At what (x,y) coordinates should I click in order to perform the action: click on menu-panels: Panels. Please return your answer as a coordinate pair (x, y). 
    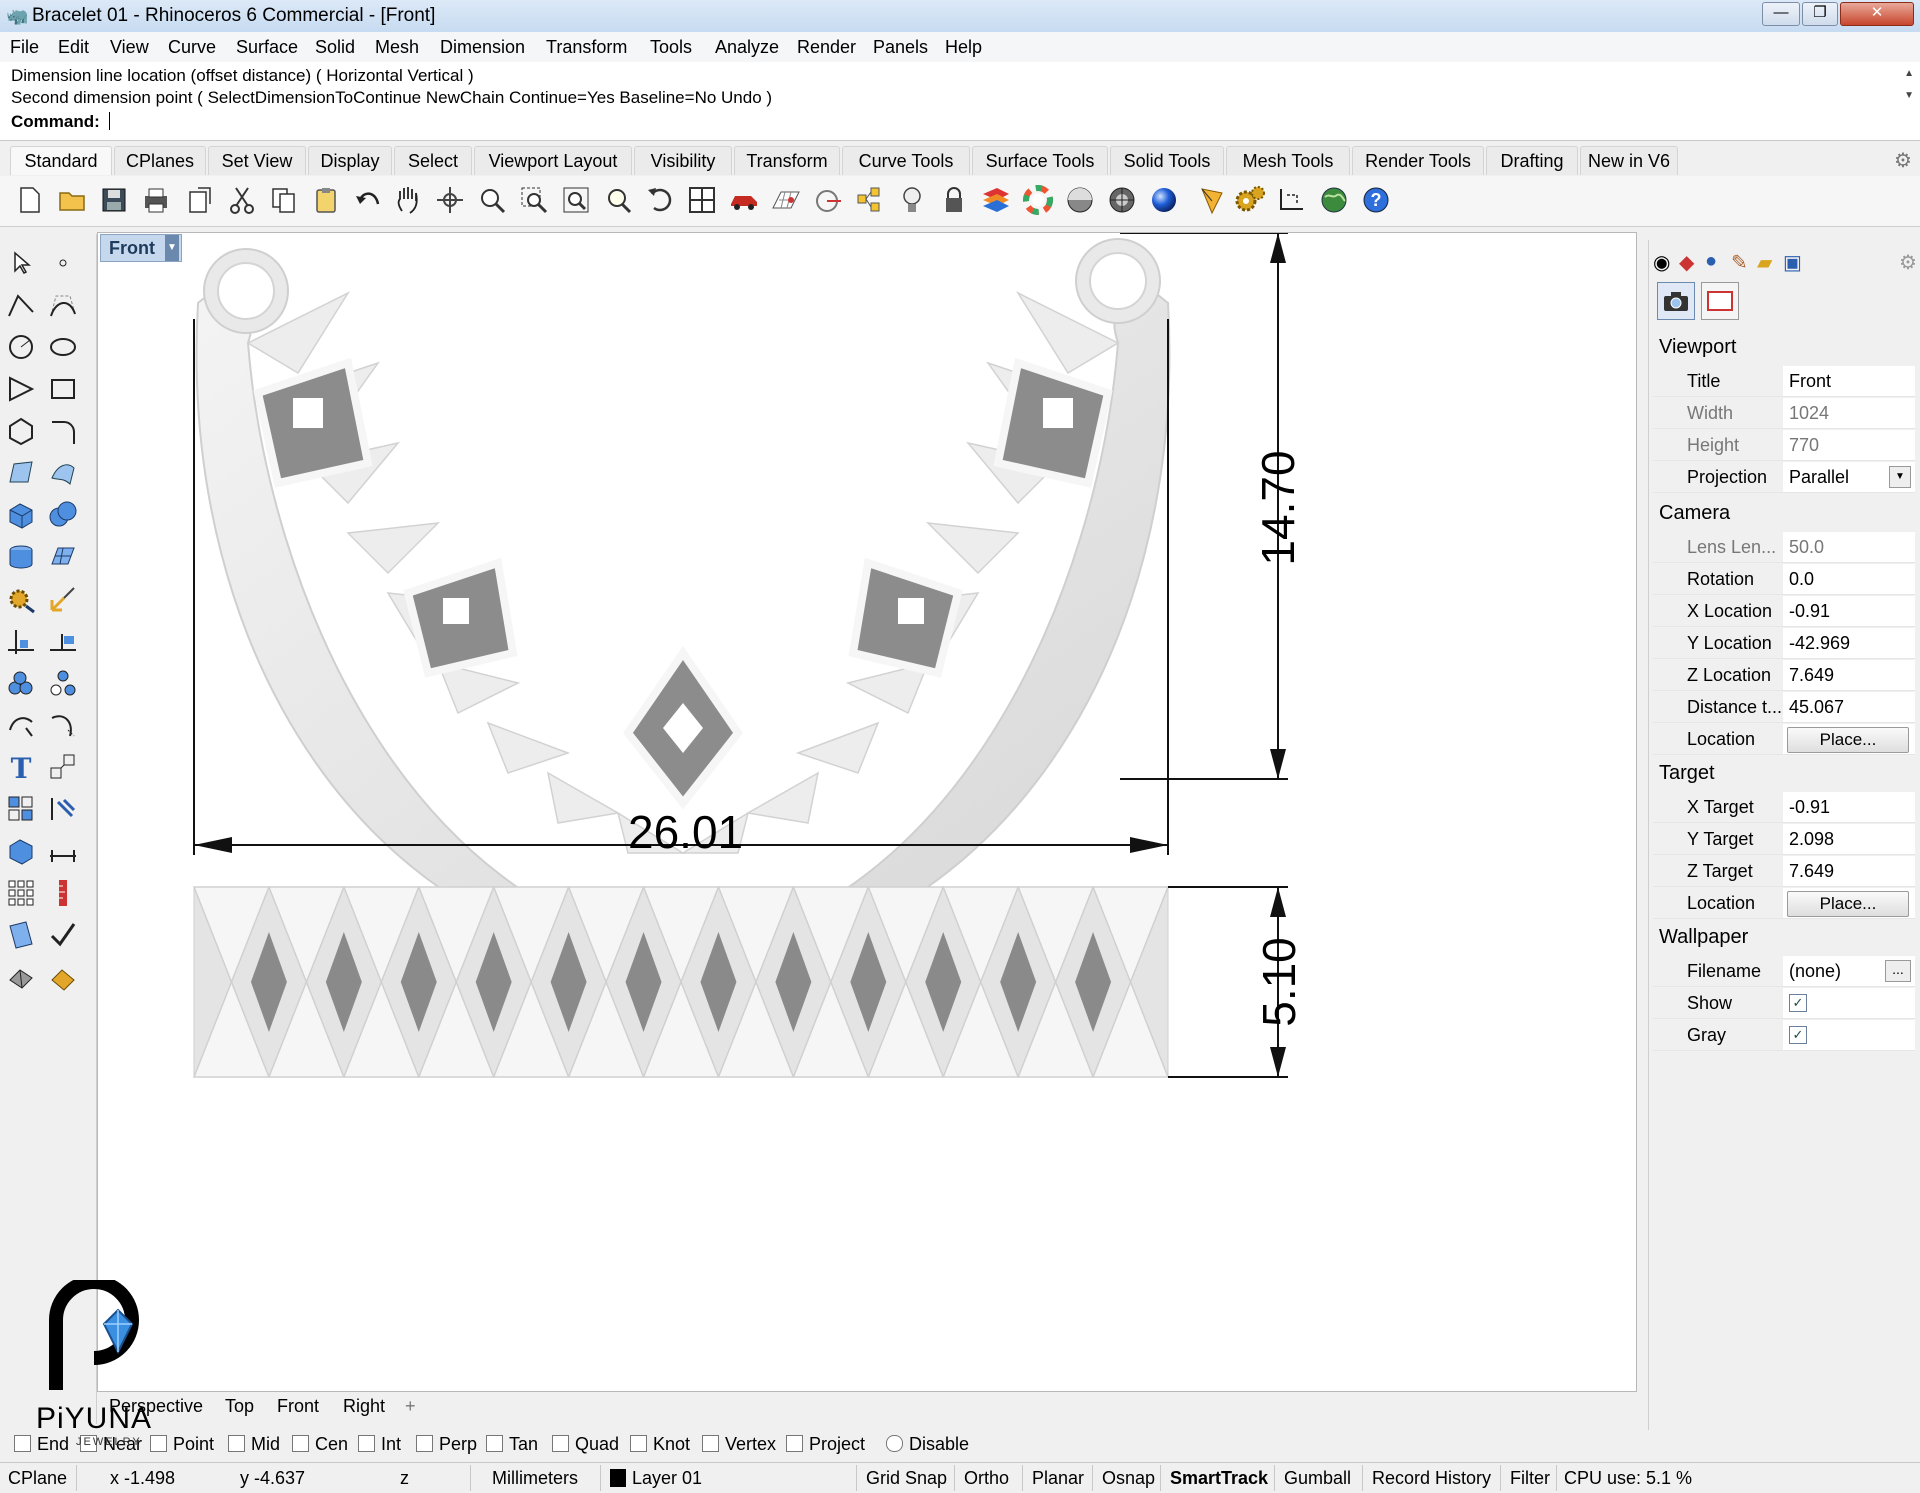
    Looking at the image, I should click on (900, 47).